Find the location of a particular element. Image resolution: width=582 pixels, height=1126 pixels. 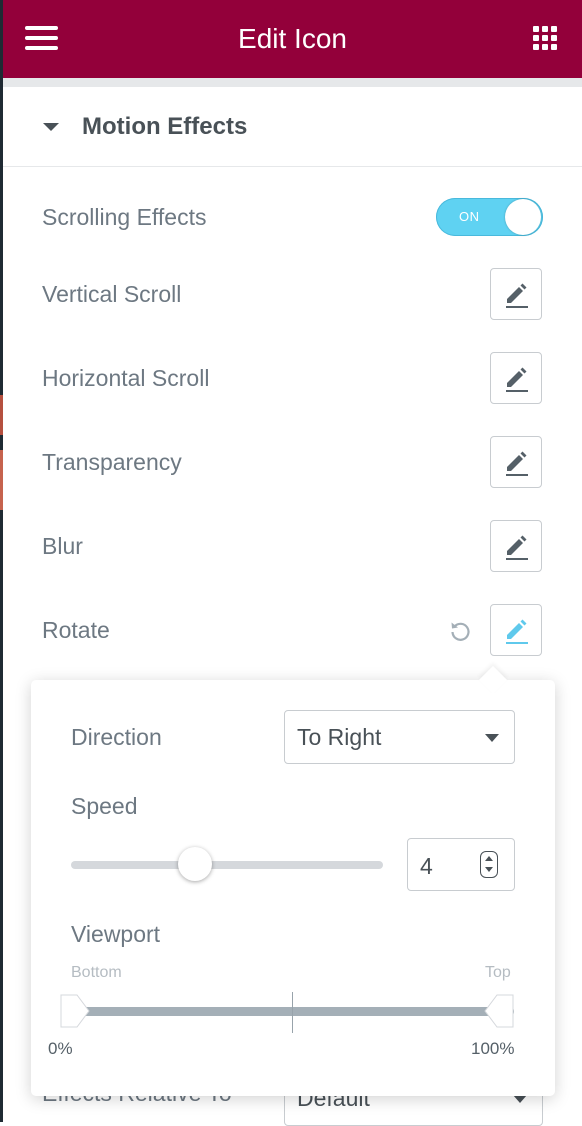

speed-value: 4 is located at coordinates (426, 866).